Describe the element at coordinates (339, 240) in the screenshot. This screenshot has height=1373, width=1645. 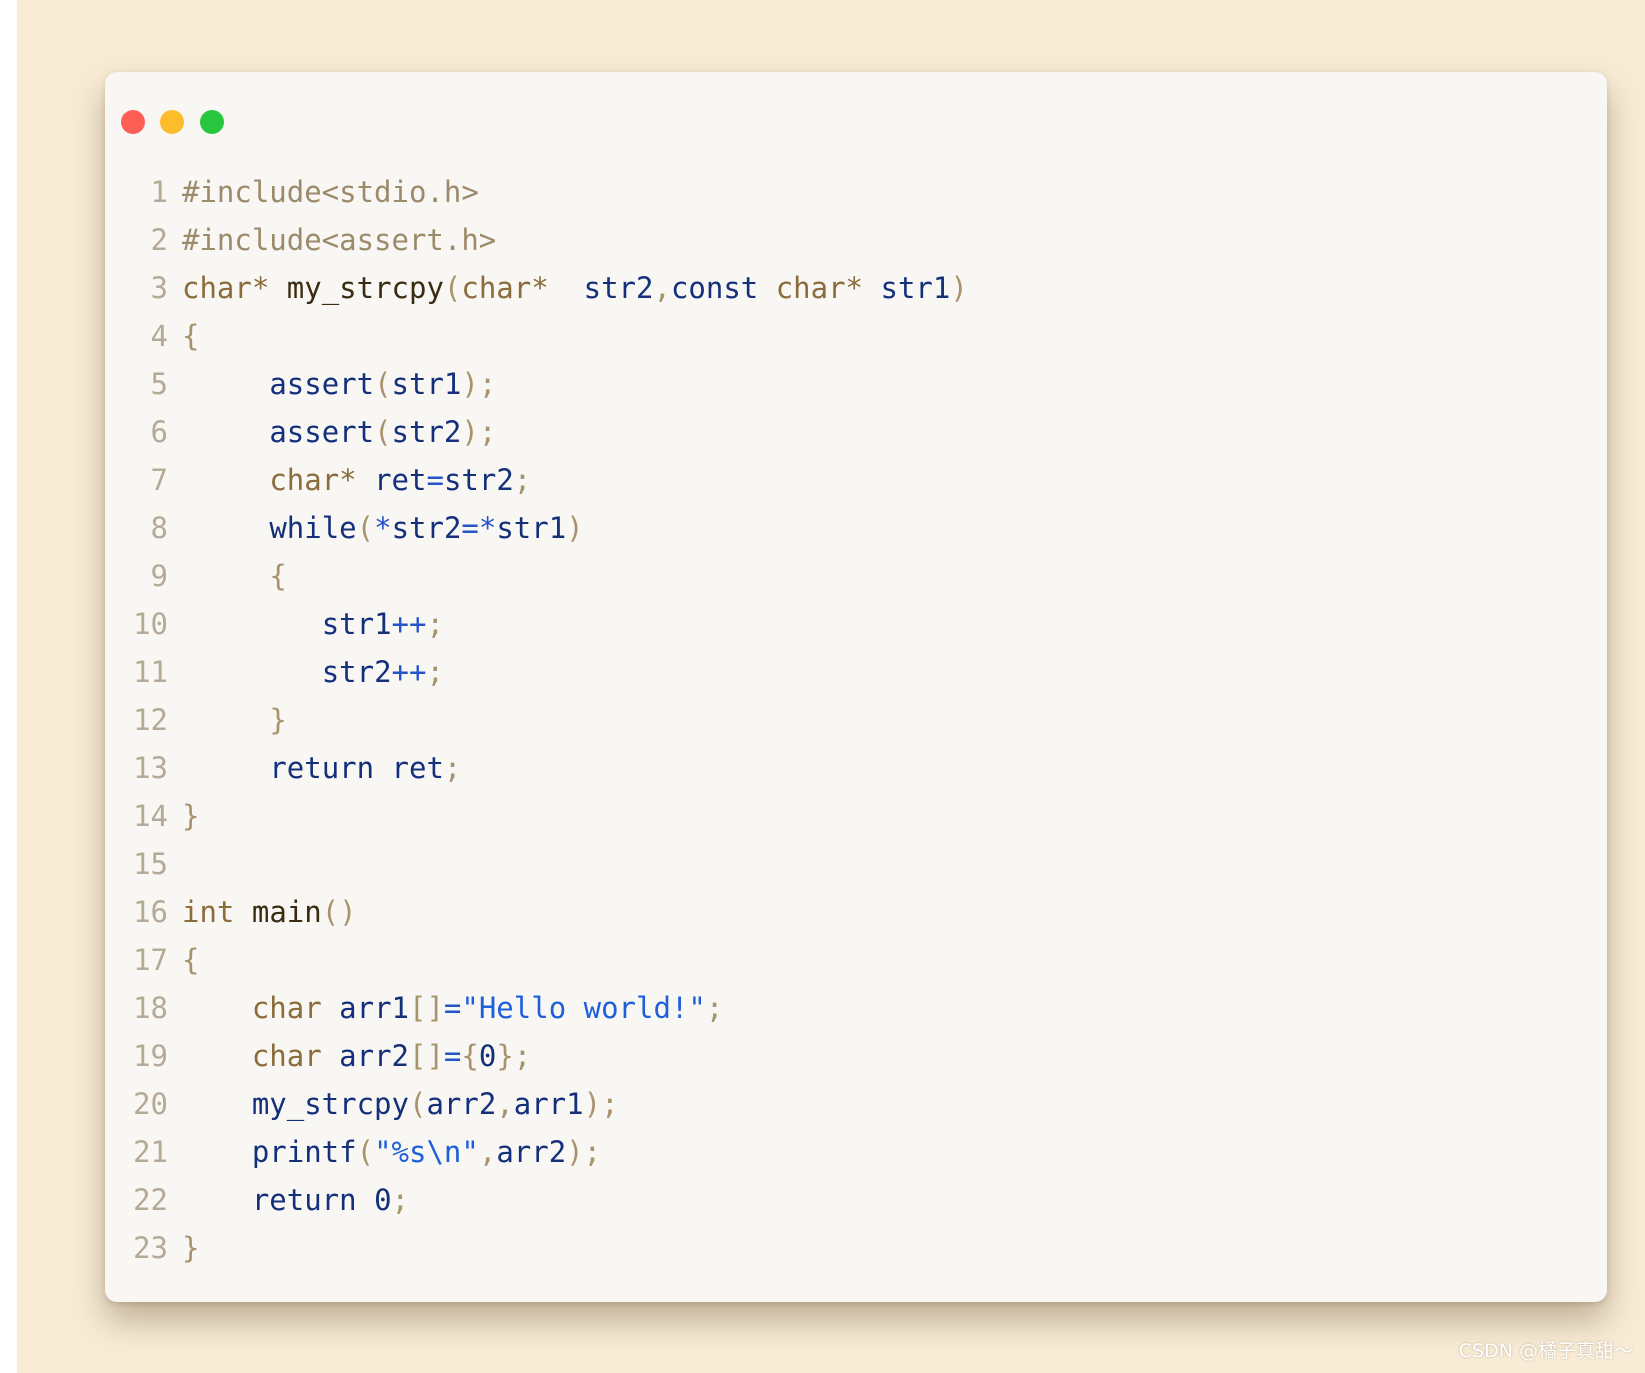
I see `code-token: #include<assert.h>` at that location.